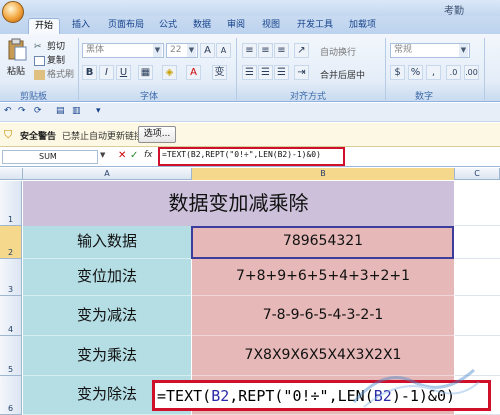  Describe the element at coordinates (430, 50) in the screenshot. I see `number-format-combo: 常规 ▼` at that location.